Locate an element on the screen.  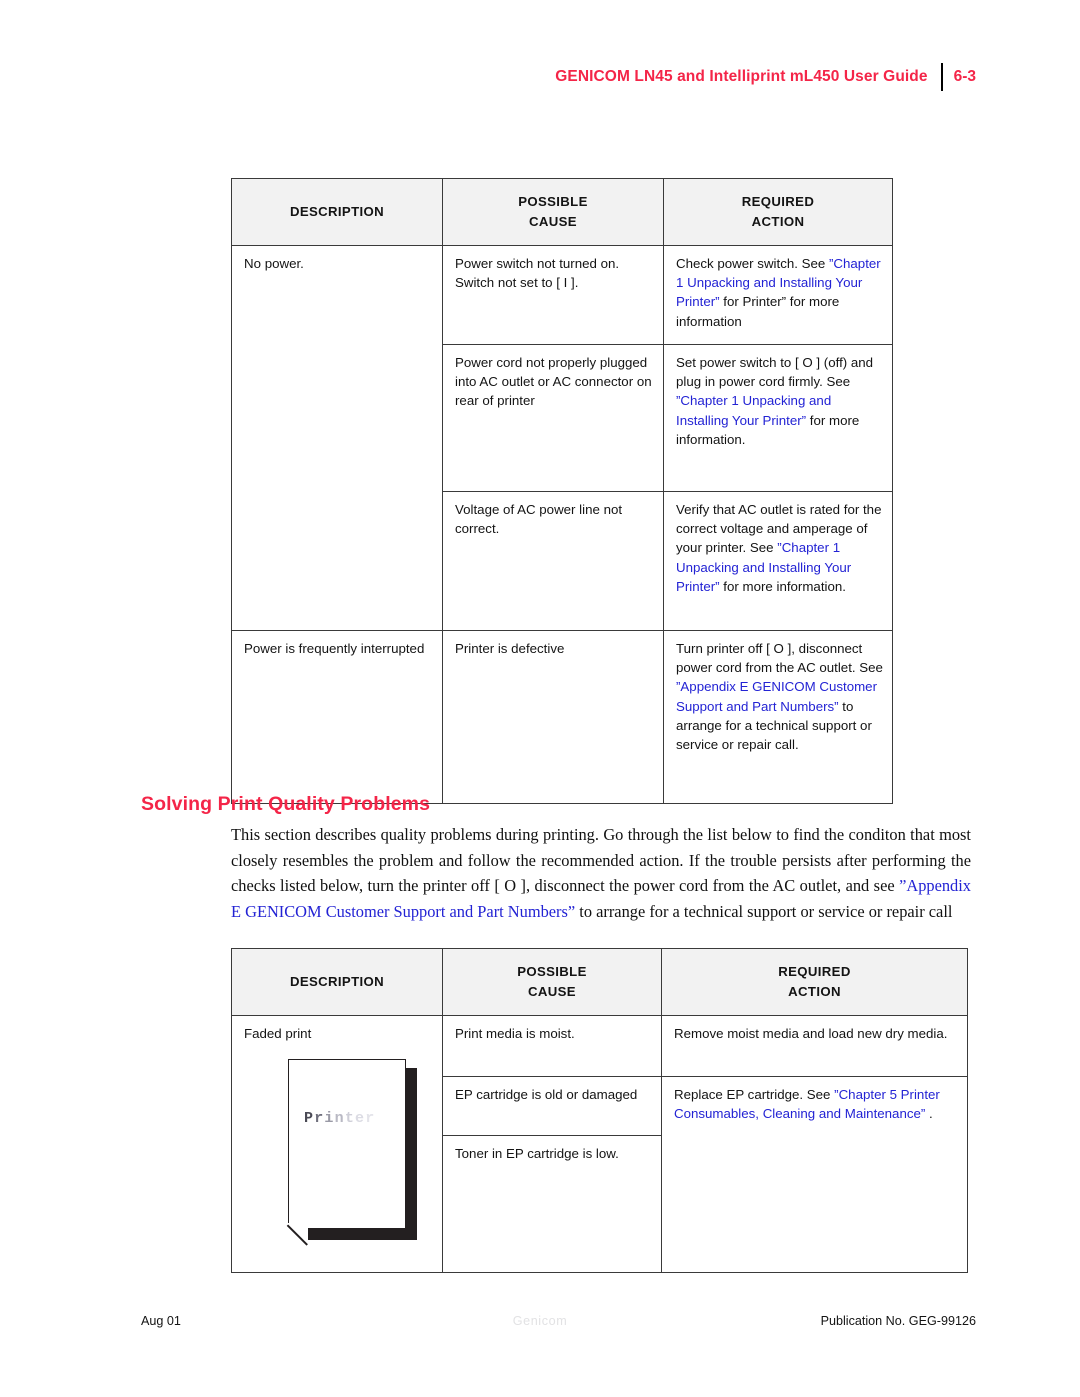
action-text-tail: for more information. is located at coordinates (782, 586).